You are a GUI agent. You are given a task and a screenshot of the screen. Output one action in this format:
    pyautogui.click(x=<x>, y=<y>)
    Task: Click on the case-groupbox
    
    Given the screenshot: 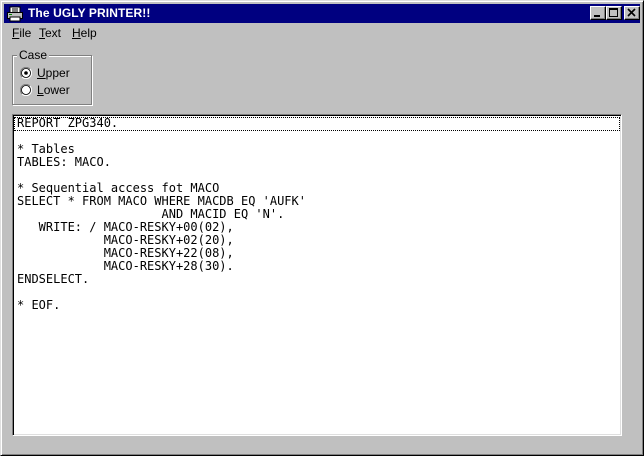 What is the action you would take?
    pyautogui.click(x=52, y=80)
    